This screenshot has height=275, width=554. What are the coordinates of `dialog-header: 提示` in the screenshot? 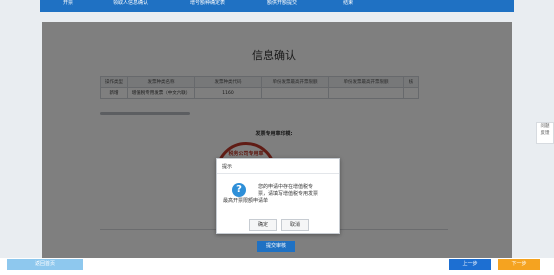 It's located at (278, 166).